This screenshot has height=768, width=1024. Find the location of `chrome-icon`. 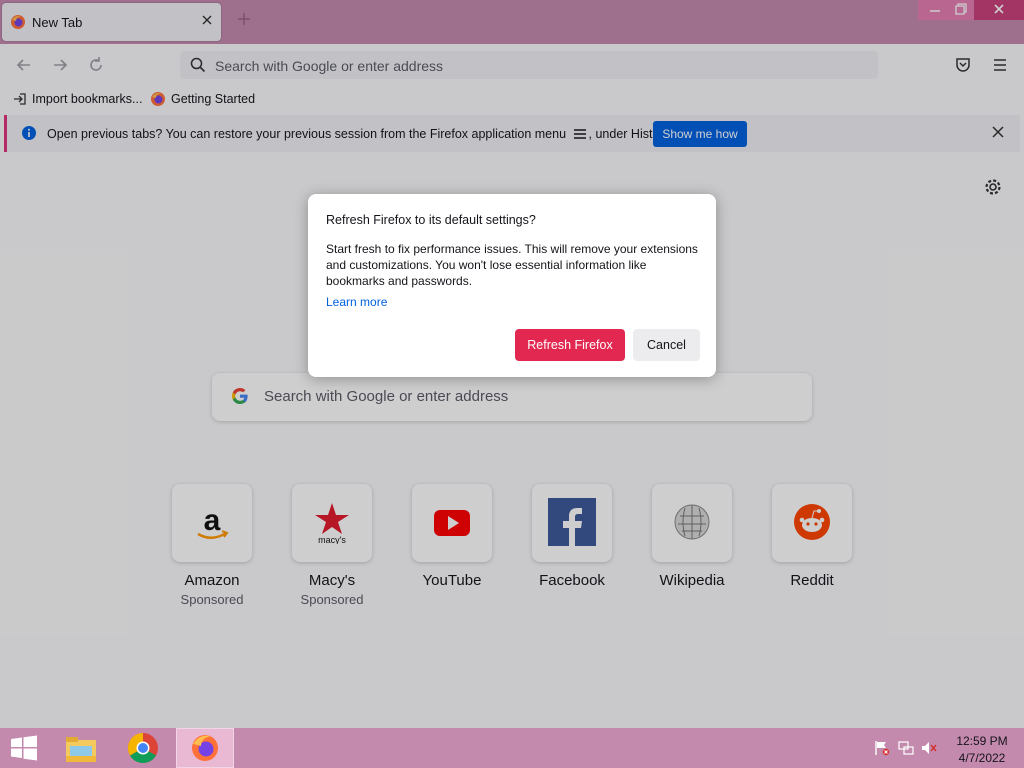

chrome-icon is located at coordinates (143, 748).